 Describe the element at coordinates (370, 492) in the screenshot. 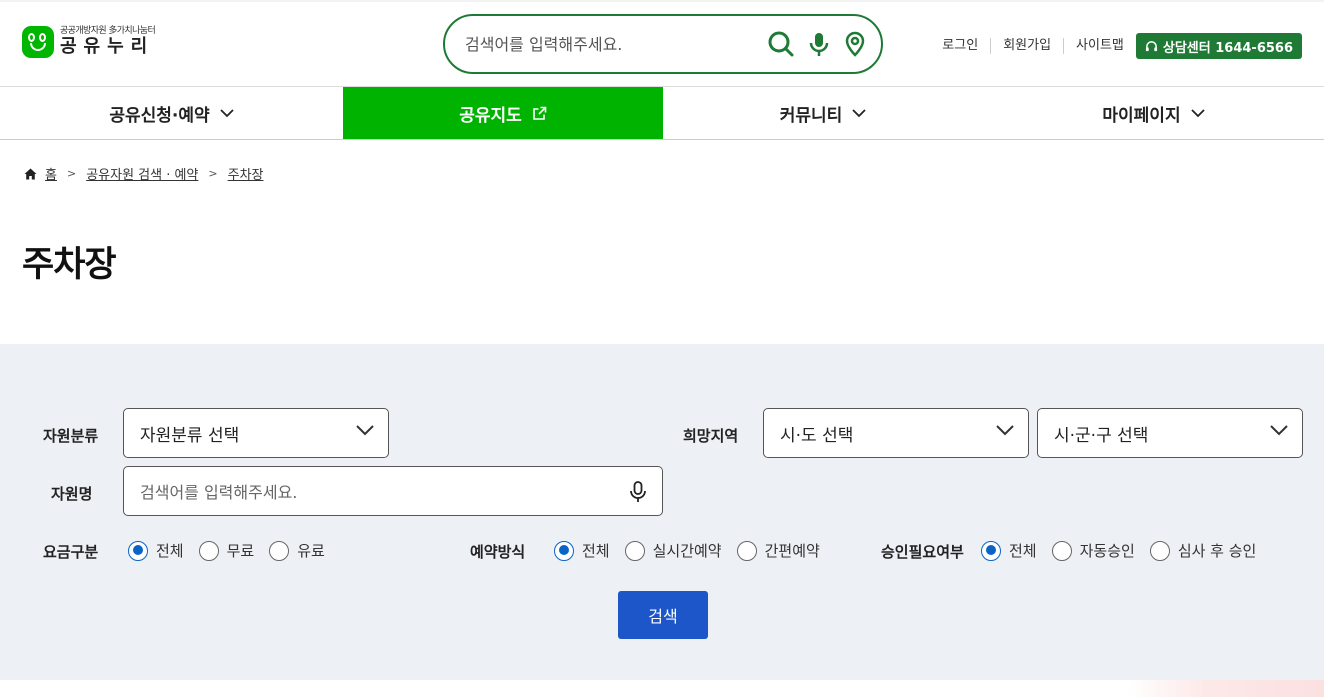

I see `resource-name-input` at that location.